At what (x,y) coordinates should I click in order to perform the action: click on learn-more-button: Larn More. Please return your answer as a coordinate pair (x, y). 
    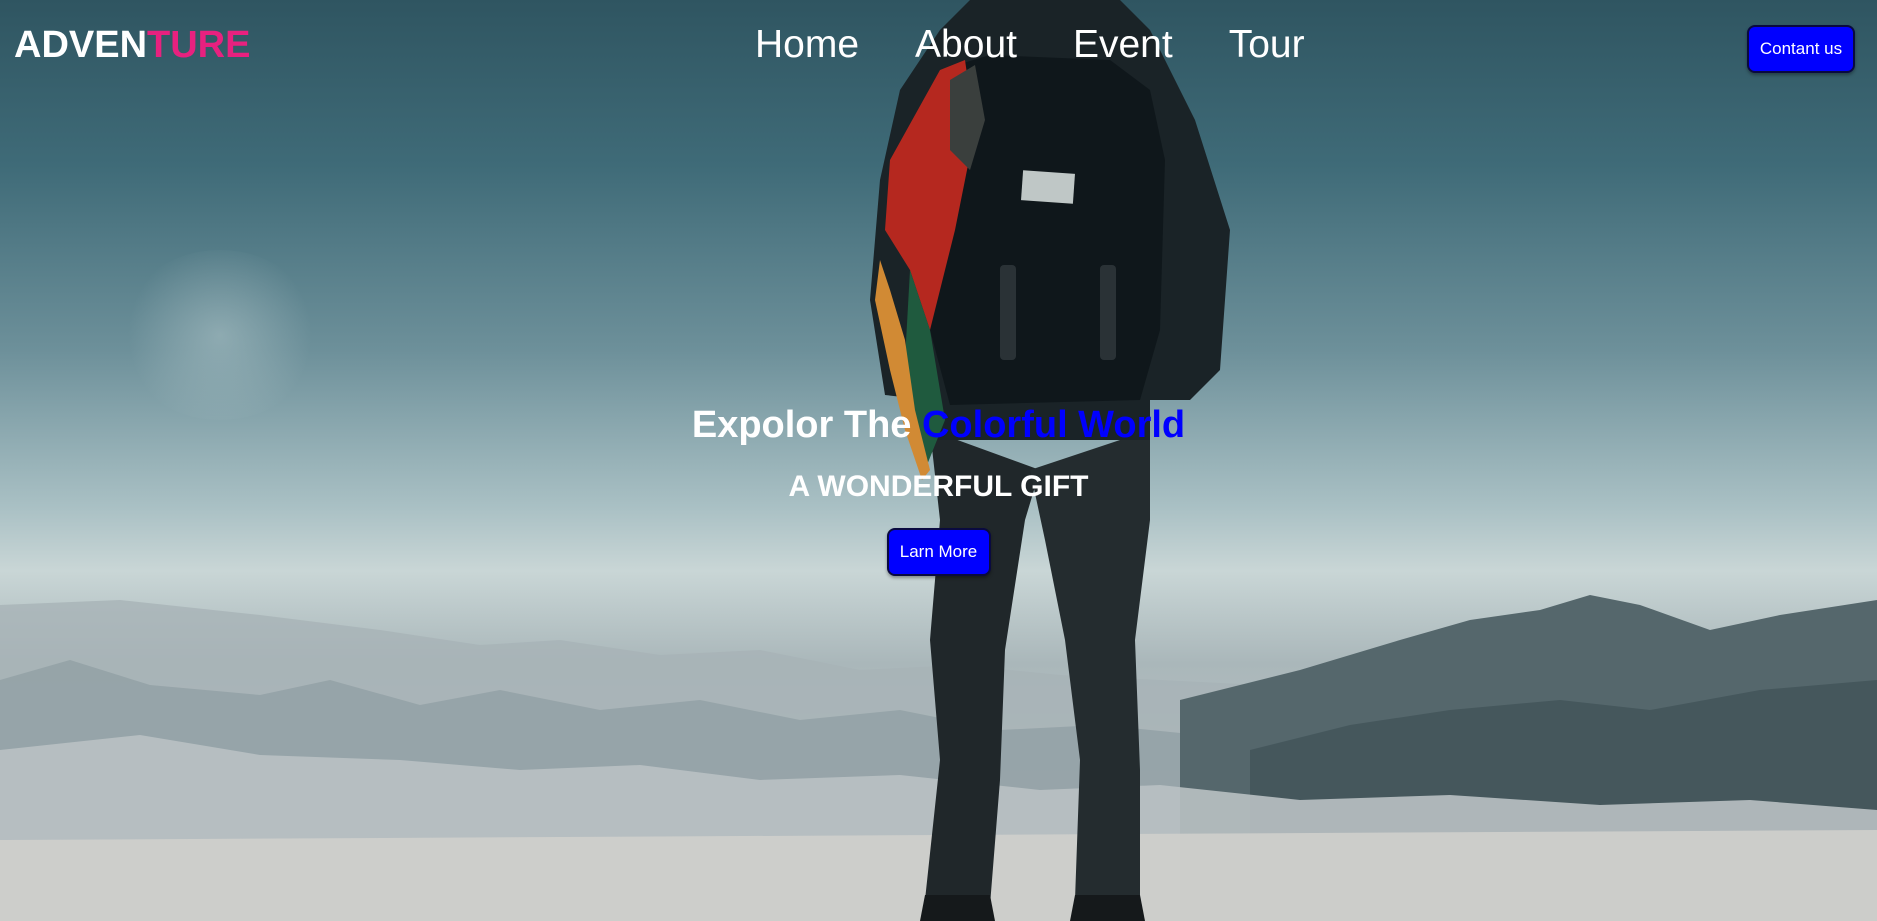
    Looking at the image, I should click on (938, 552).